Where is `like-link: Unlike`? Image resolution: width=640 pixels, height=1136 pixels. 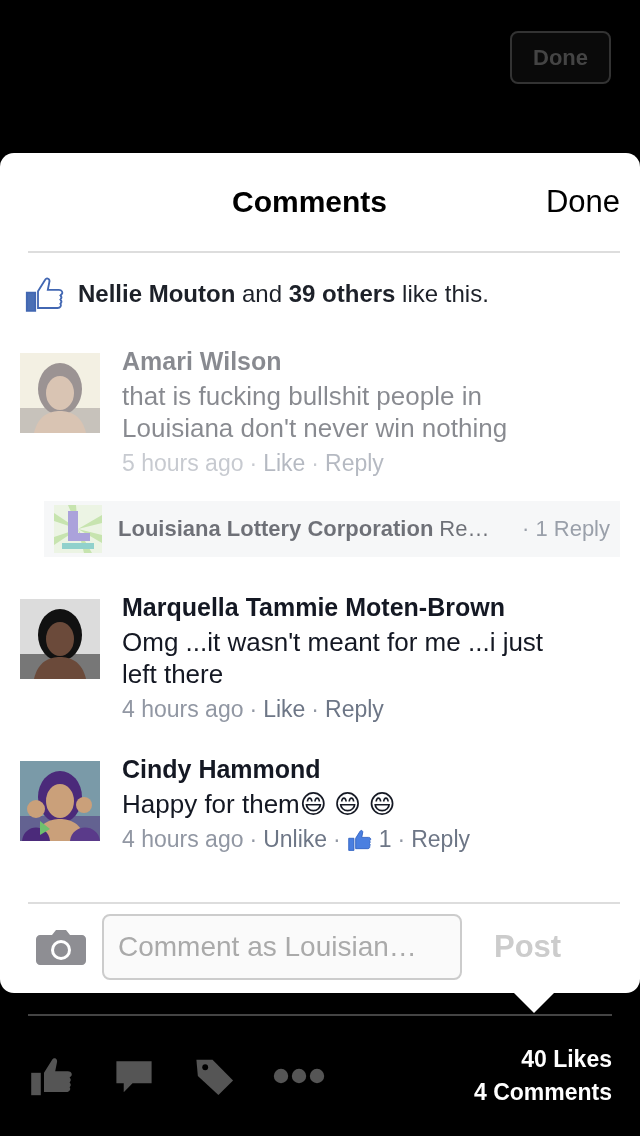 like-link: Unlike is located at coordinates (295, 839).